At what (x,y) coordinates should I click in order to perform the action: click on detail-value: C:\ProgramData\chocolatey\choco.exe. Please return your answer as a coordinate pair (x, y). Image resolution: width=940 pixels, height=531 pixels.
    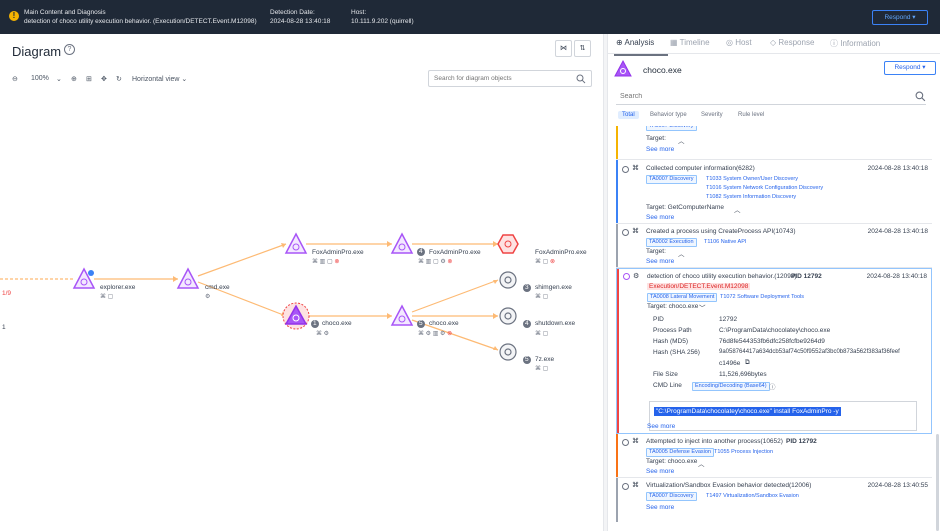
    Looking at the image, I should click on (775, 330).